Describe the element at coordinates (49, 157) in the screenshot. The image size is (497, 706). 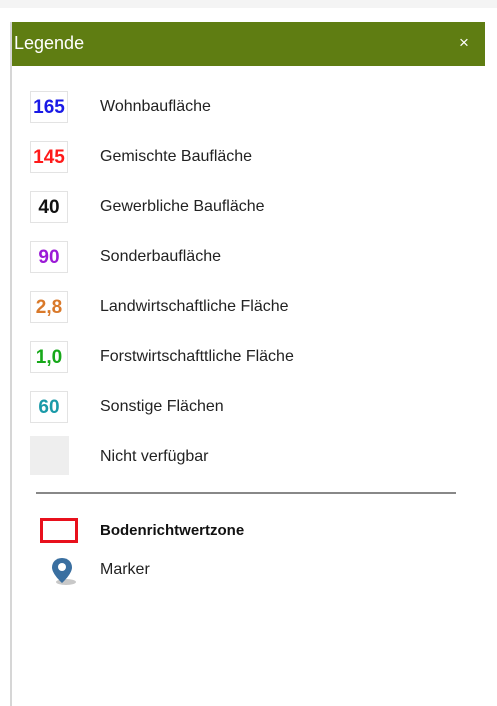
I see `legend-swatch: 145` at that location.